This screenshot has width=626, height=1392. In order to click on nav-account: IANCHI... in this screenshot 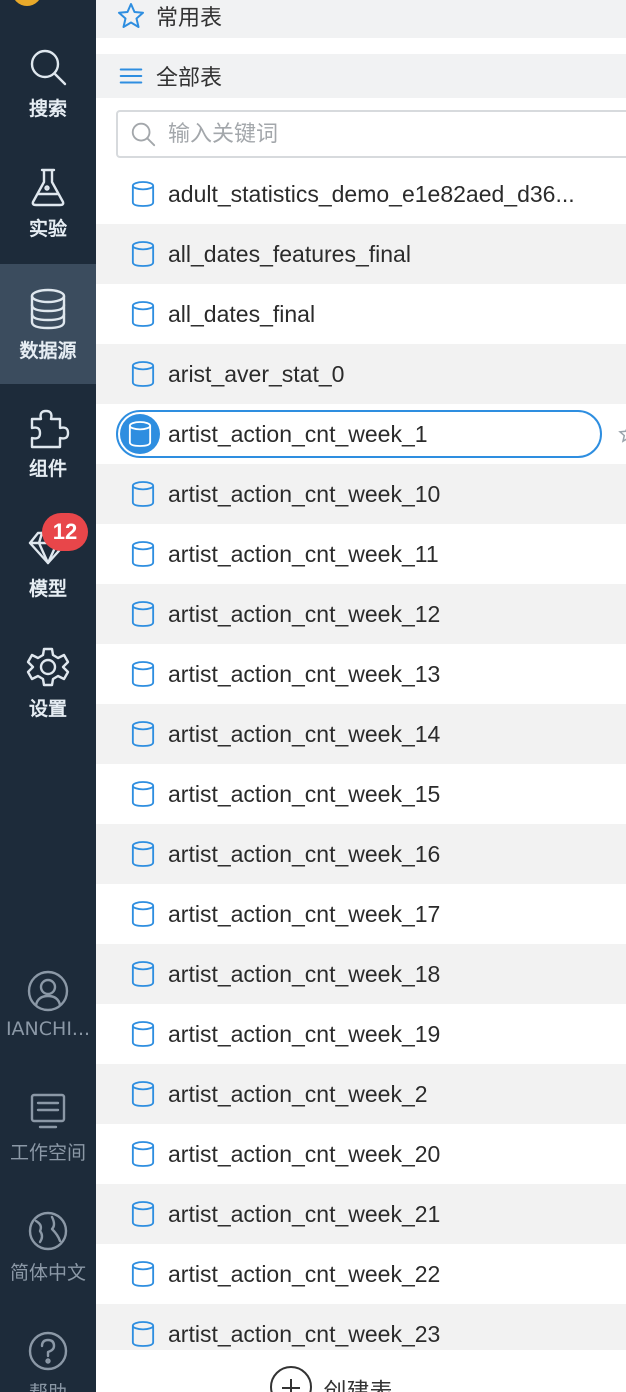, I will do `click(48, 1006)`.